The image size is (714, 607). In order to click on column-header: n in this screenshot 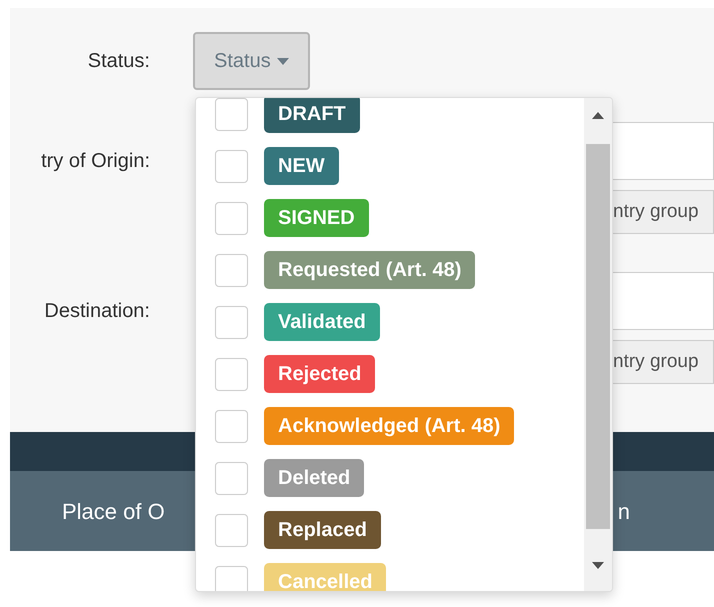, I will do `click(624, 512)`.